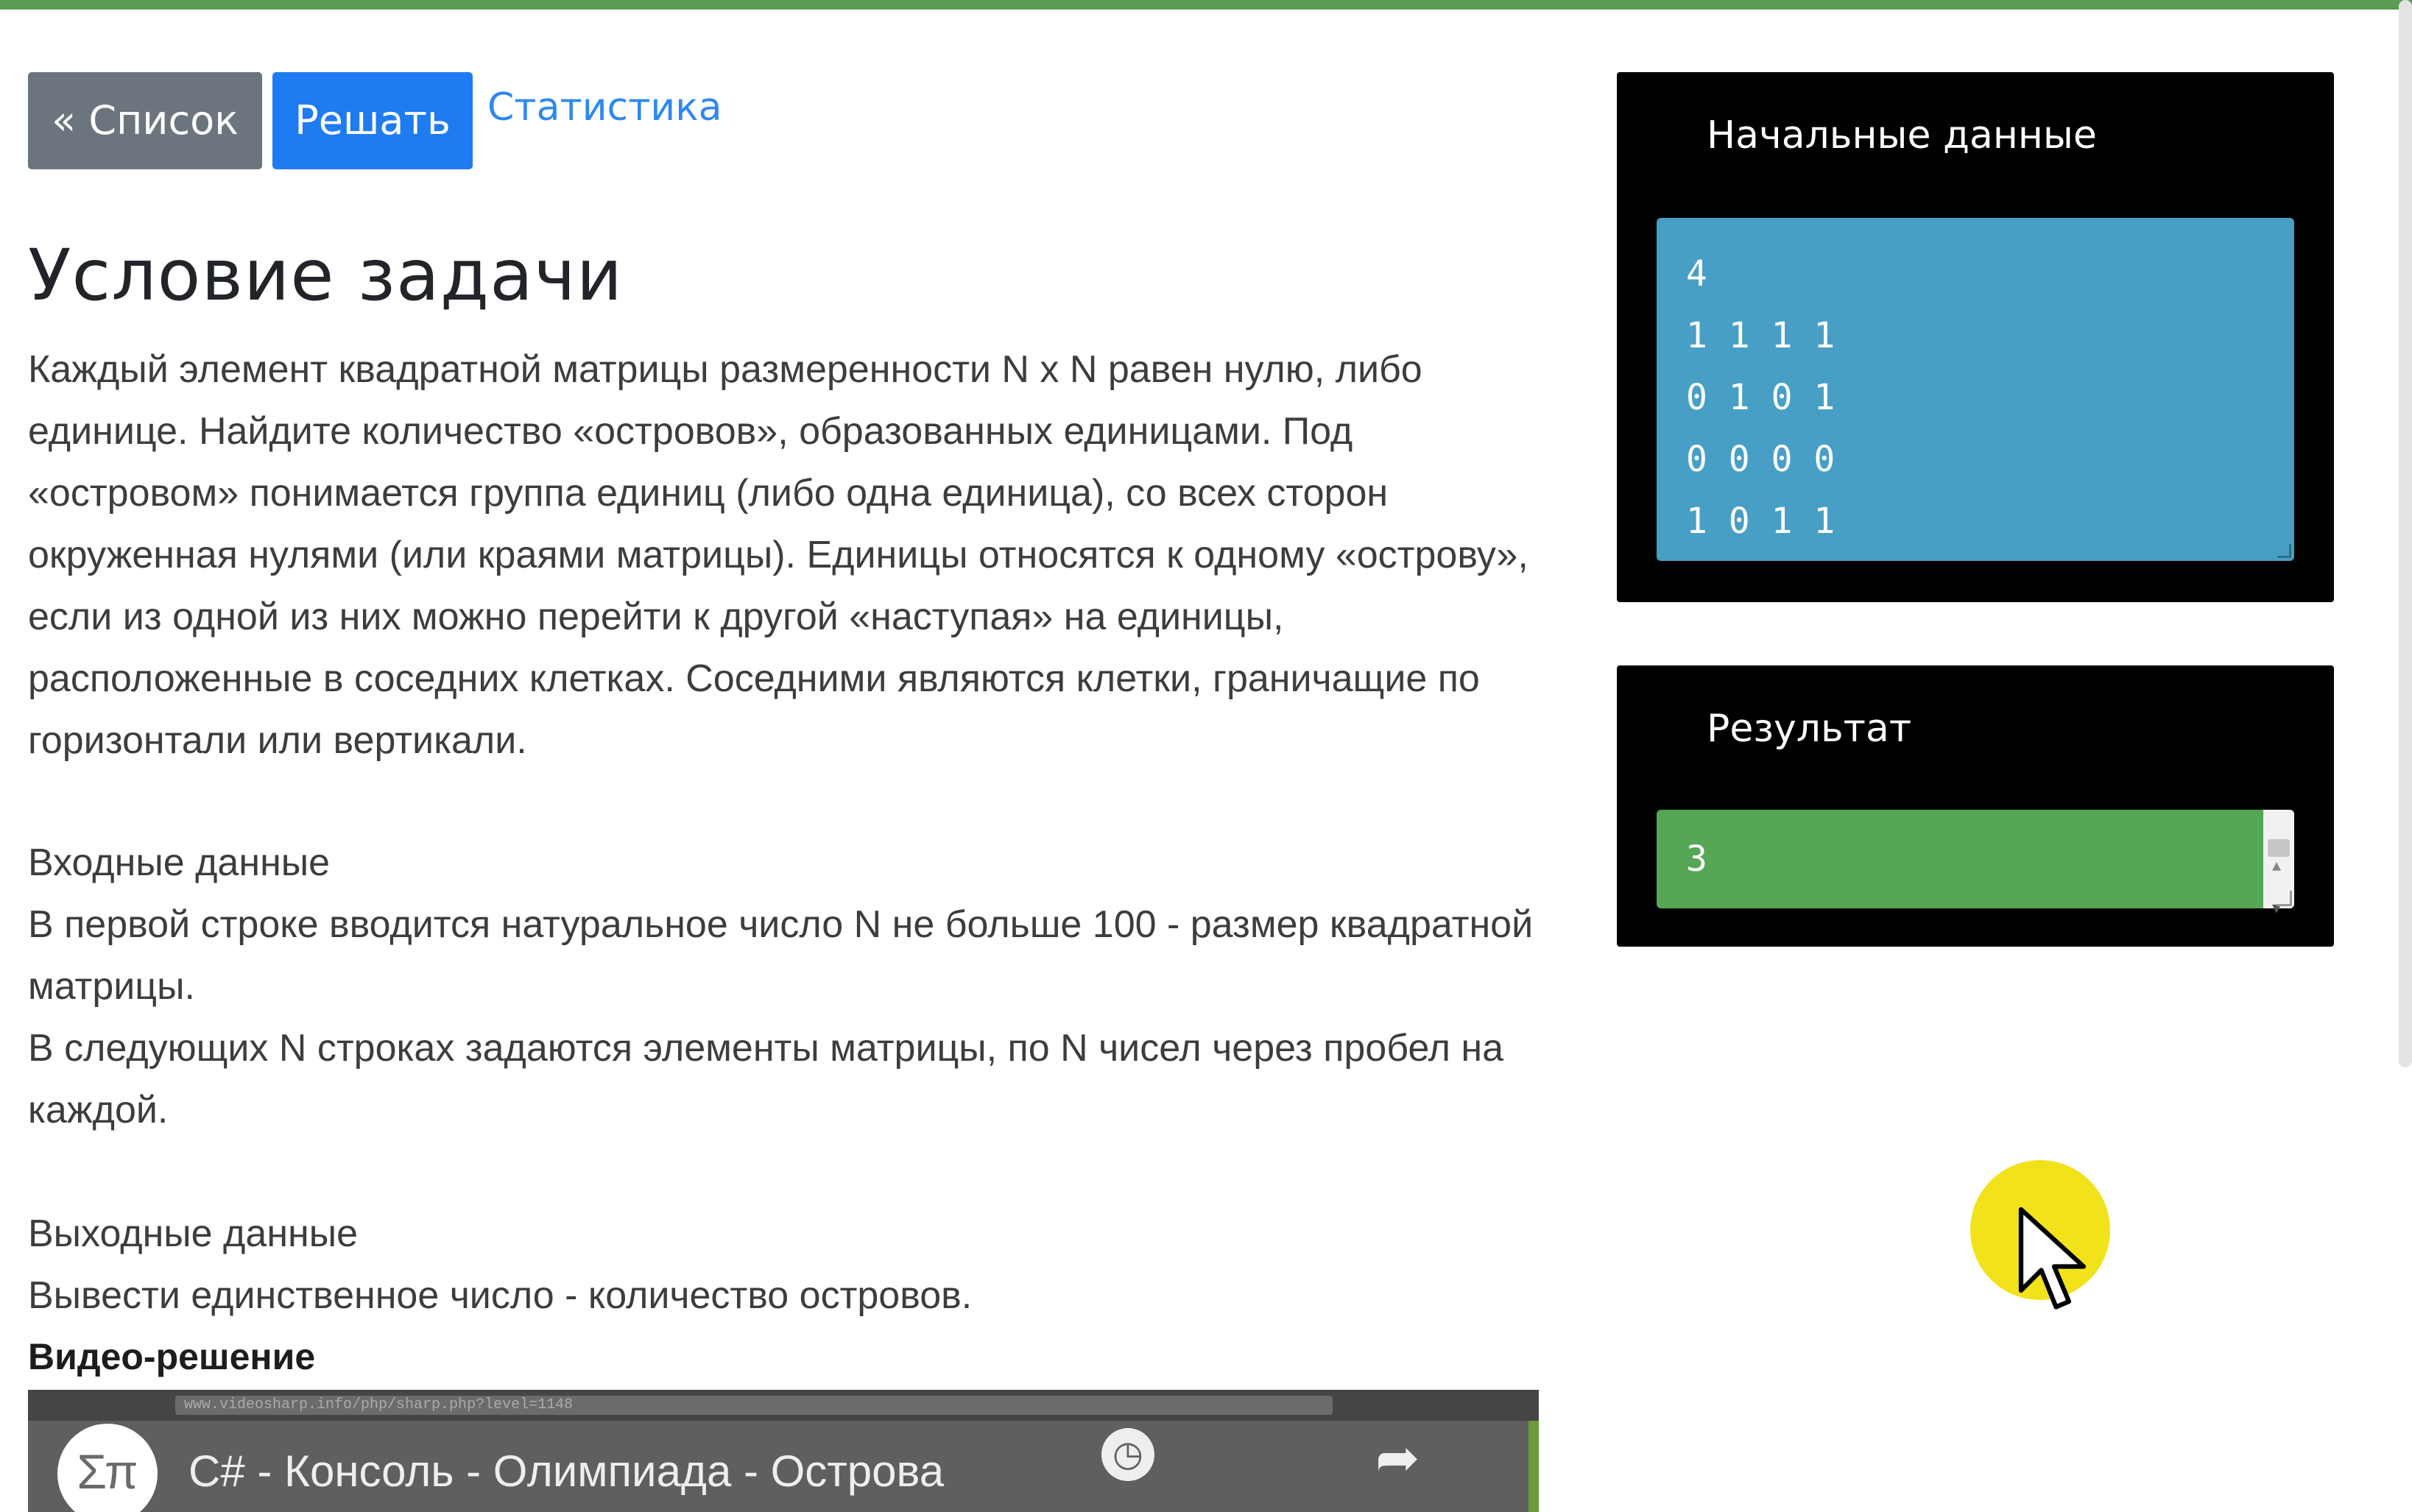 The image size is (2412, 1512). Describe the element at coordinates (1127, 1454) in the screenshot. I see `clock-icon: ◷` at that location.